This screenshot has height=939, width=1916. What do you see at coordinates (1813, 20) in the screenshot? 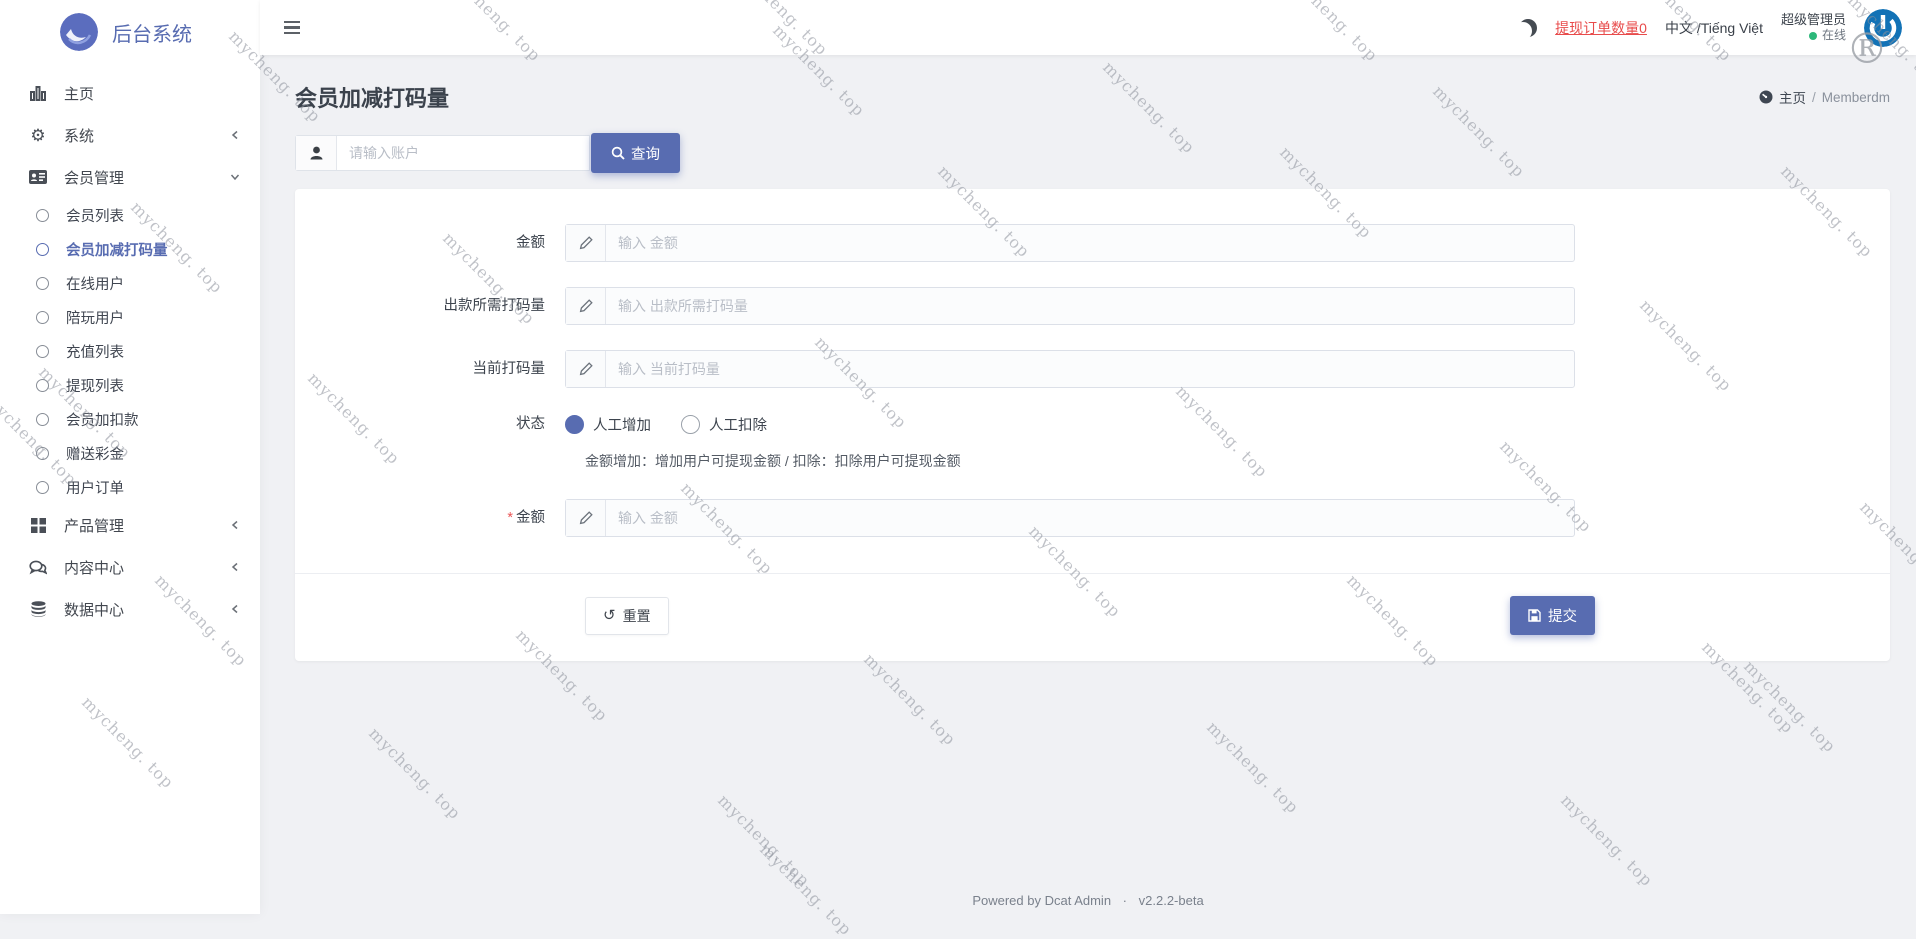
I see `user-name: 超级管理员` at bounding box center [1813, 20].